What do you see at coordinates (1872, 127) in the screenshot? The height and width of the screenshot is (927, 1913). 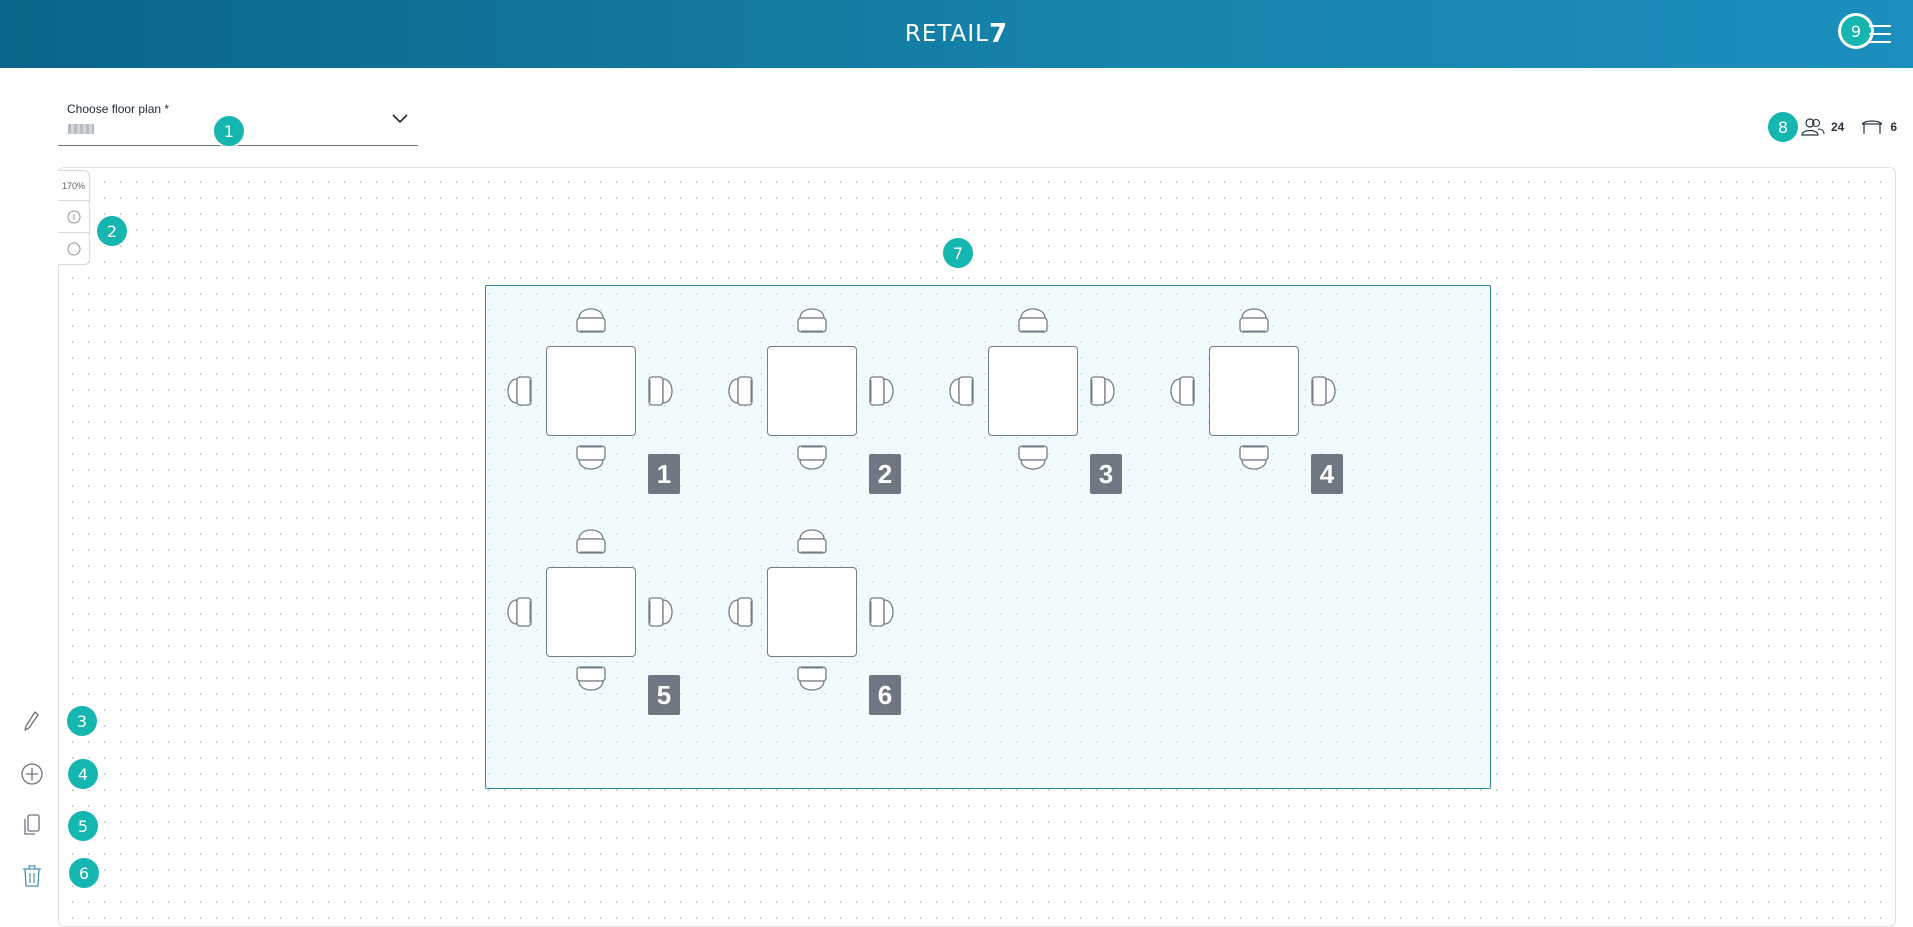 I see `table-icon` at bounding box center [1872, 127].